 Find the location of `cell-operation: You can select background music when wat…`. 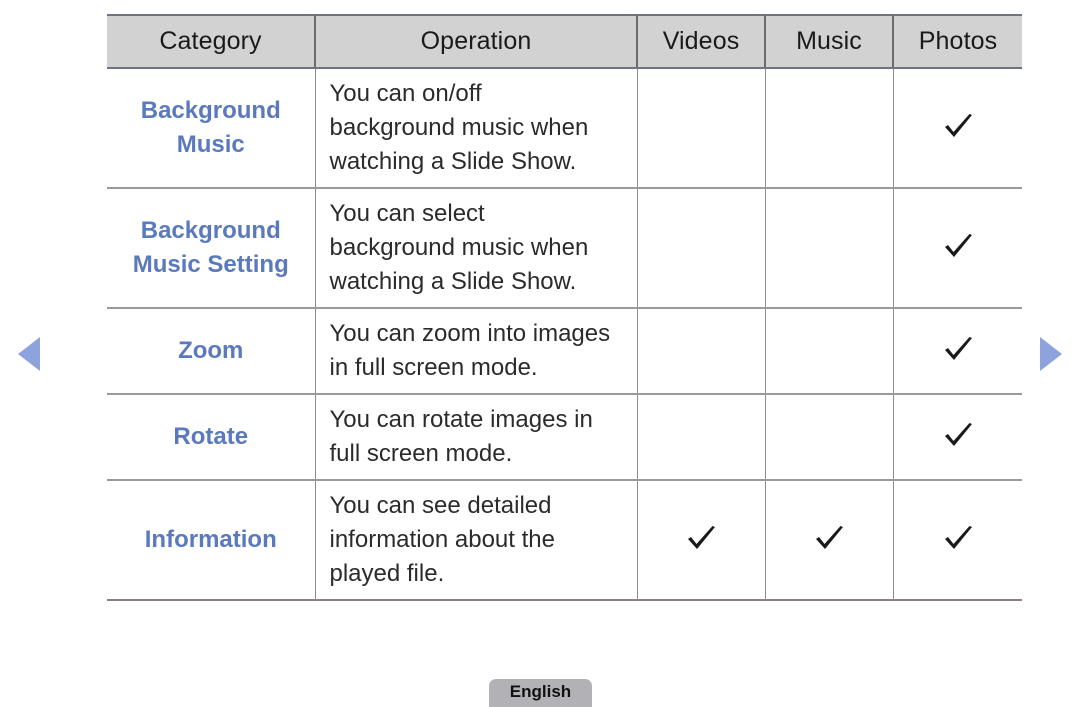

cell-operation: You can select background music when wat… is located at coordinates (476, 248).